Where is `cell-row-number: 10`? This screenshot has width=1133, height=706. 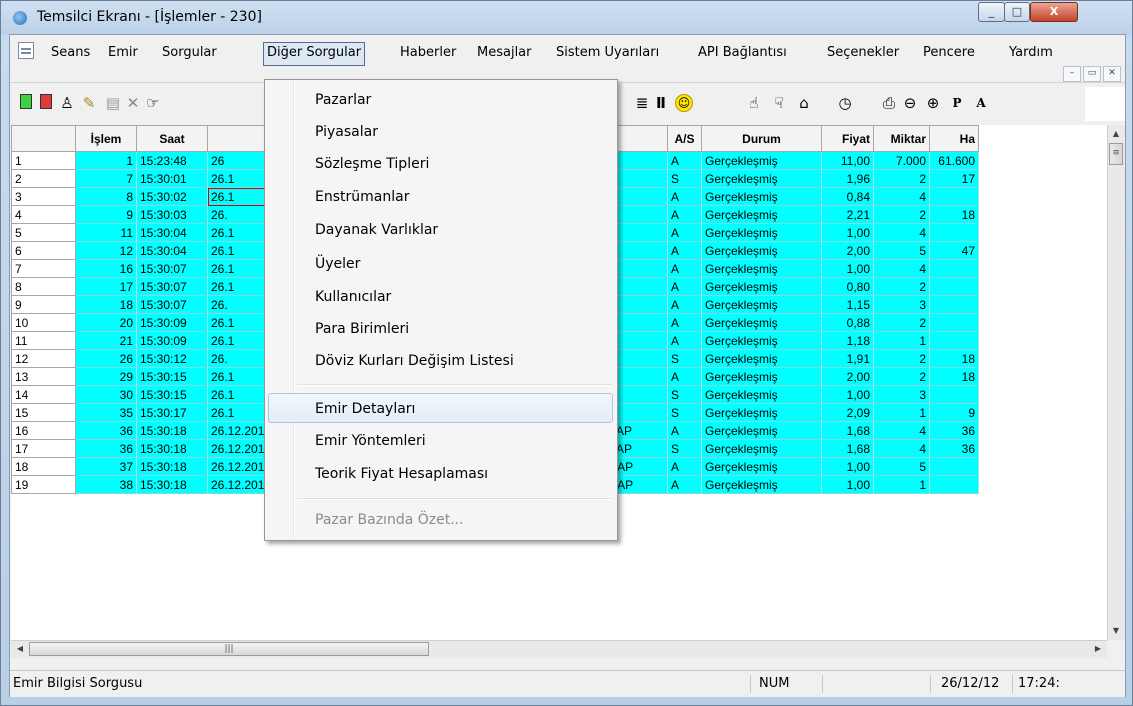
cell-row-number: 10 is located at coordinates (43, 322).